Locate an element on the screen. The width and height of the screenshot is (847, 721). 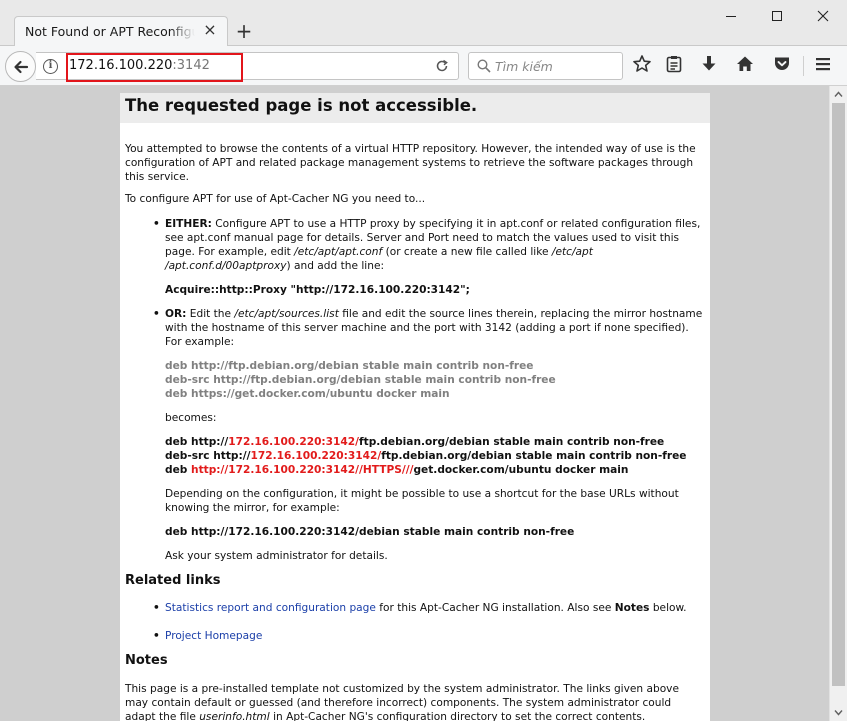
search-bar is located at coordinates (545, 66).